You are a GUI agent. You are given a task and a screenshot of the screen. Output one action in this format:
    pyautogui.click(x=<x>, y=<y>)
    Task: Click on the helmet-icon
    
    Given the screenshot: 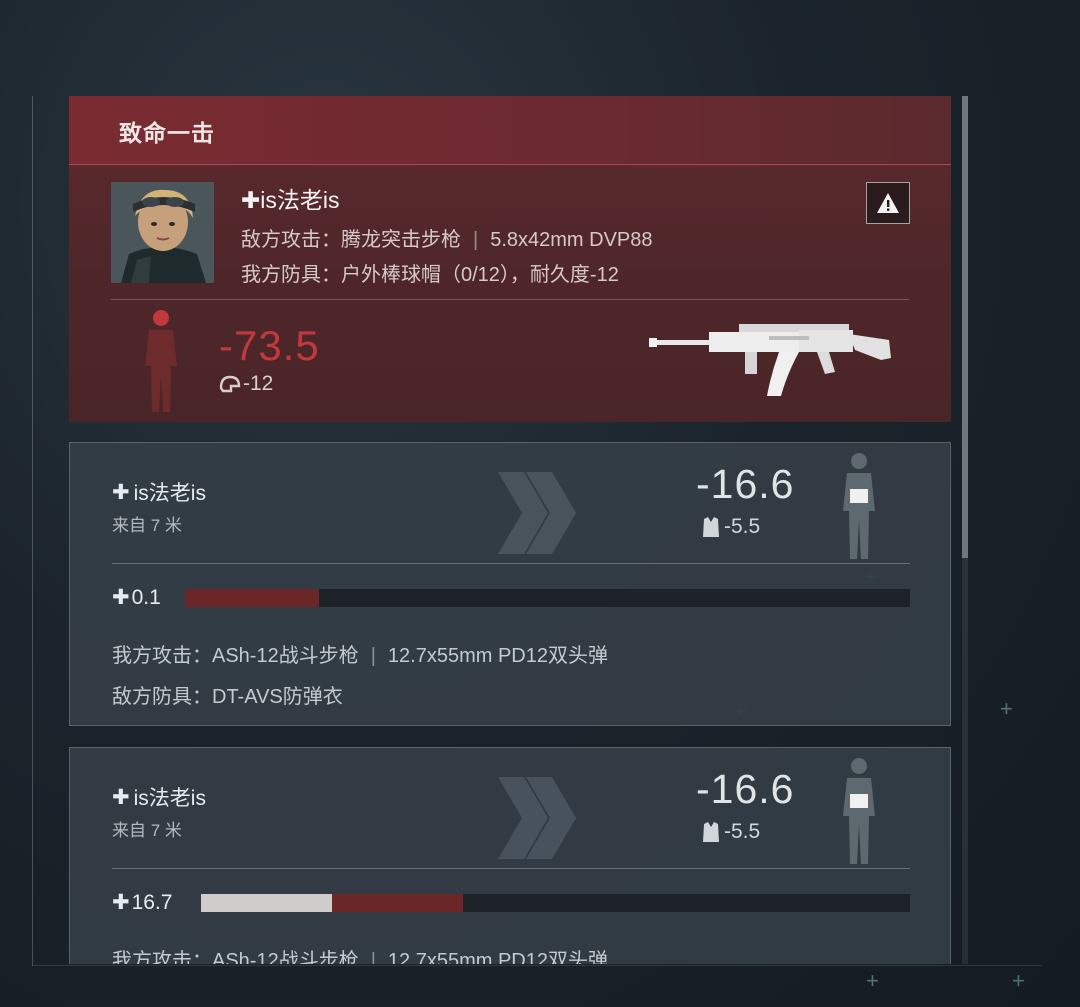 What is the action you would take?
    pyautogui.click(x=230, y=384)
    